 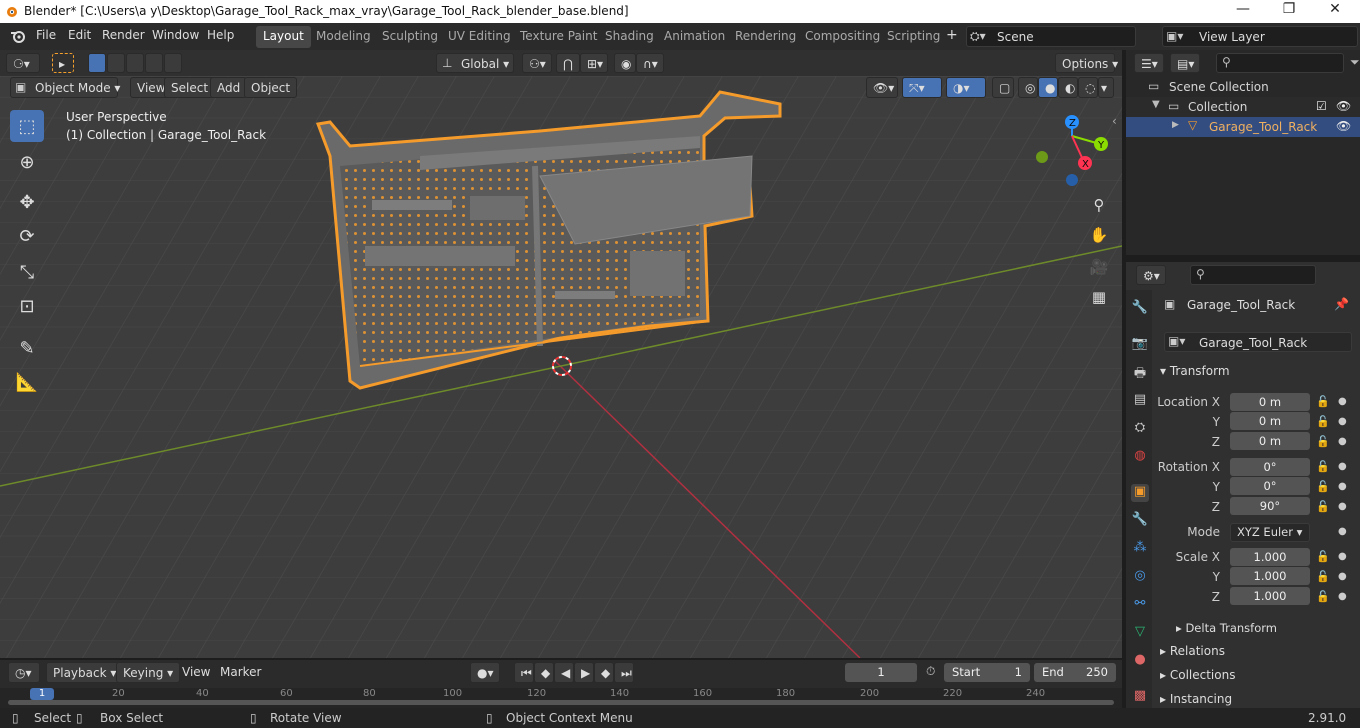 I want to click on select-mode-extend-icon, so click(x=116, y=63).